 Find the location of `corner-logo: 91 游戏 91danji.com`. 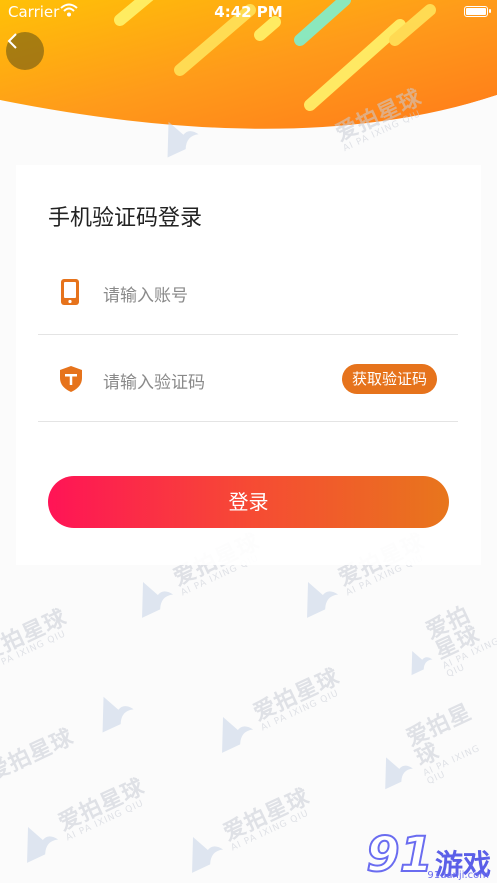

corner-logo: 91 游戏 91danji.com is located at coordinates (428, 855).